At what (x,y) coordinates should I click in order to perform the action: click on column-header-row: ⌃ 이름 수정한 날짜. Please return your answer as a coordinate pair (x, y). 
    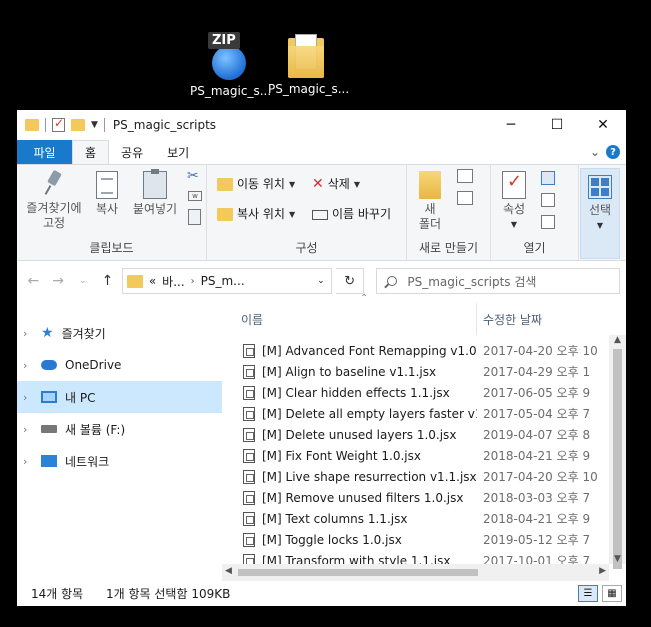
    Looking at the image, I should click on (424, 314).